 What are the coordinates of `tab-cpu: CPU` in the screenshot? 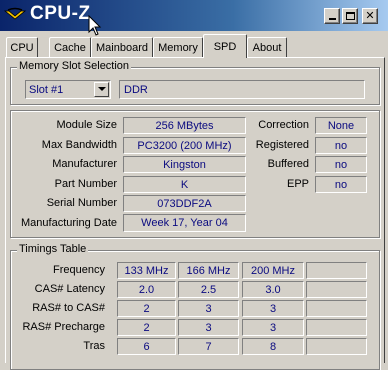 It's located at (22, 47).